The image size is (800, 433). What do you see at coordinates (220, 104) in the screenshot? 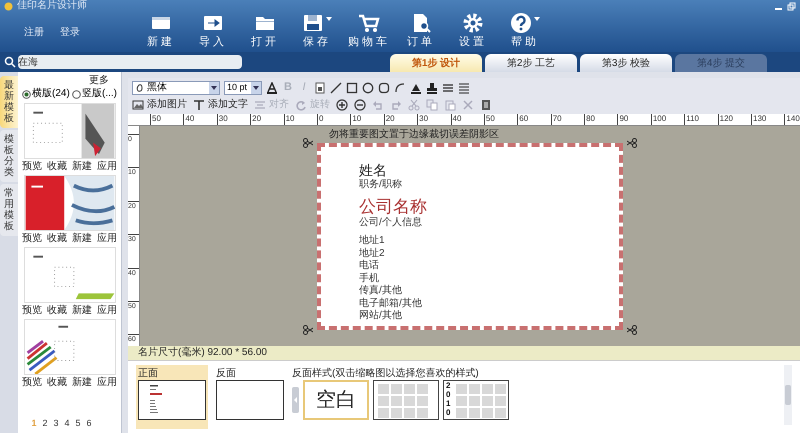
I see `toolbar-action-button: 添加文字` at bounding box center [220, 104].